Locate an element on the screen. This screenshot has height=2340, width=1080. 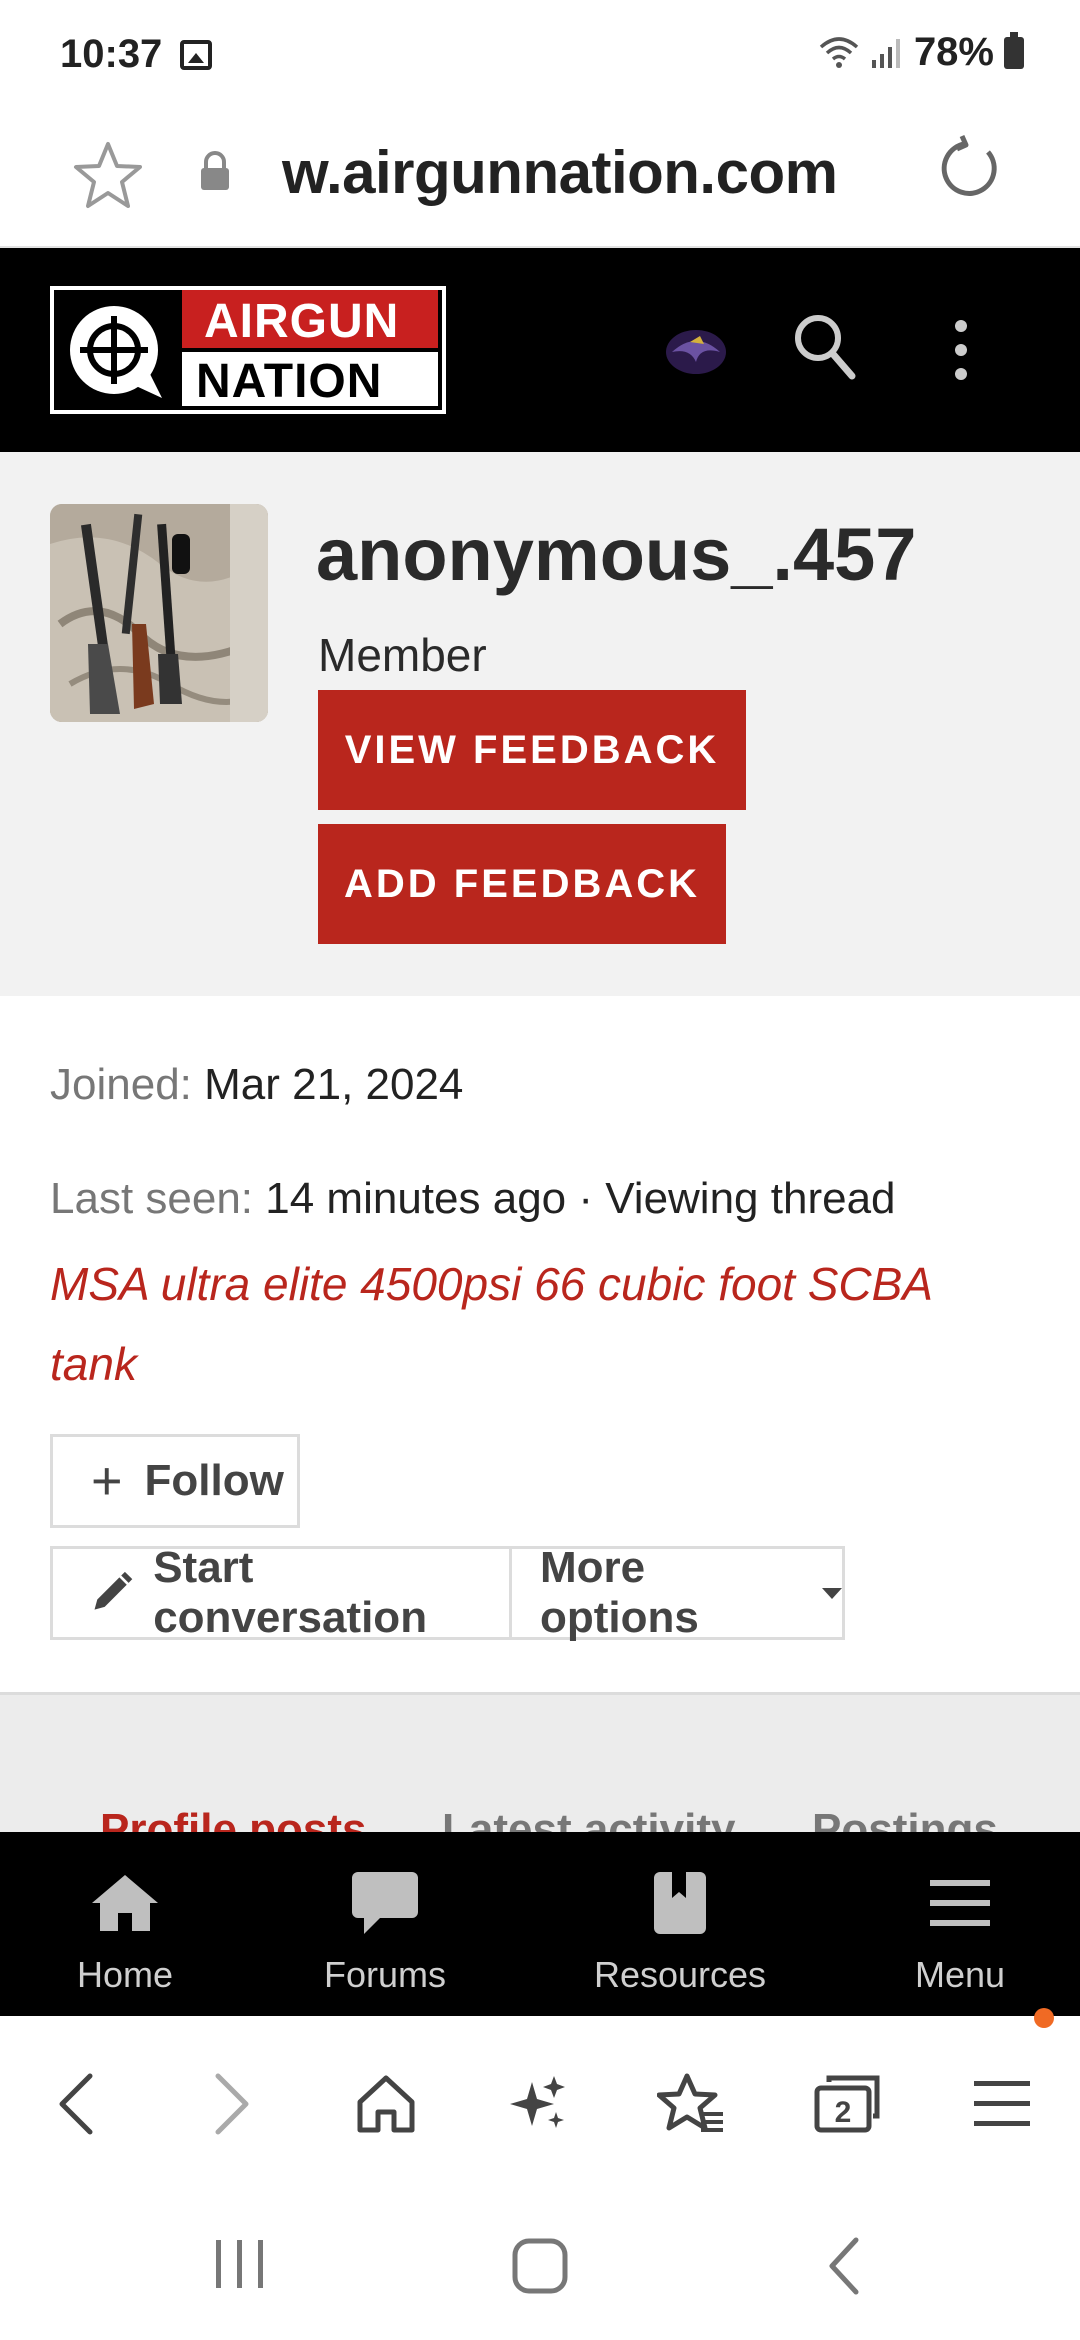
forward-button is located at coordinates (232, 2104).